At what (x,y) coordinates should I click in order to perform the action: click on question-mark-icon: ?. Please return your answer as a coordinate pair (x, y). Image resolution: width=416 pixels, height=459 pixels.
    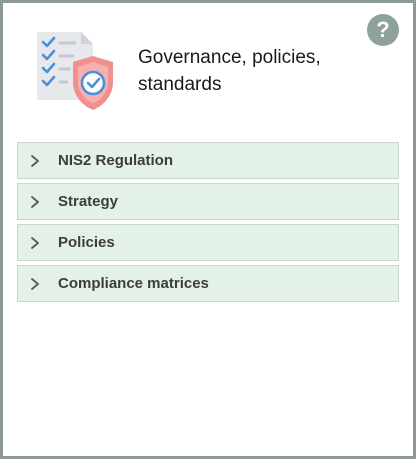
    Looking at the image, I should click on (383, 29).